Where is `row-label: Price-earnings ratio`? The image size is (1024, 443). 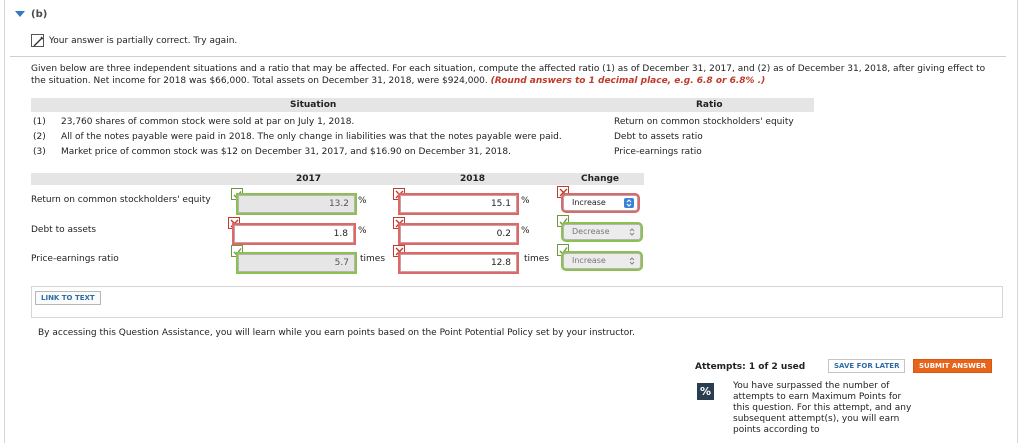
row-label: Price-earnings ratio is located at coordinates (75, 259).